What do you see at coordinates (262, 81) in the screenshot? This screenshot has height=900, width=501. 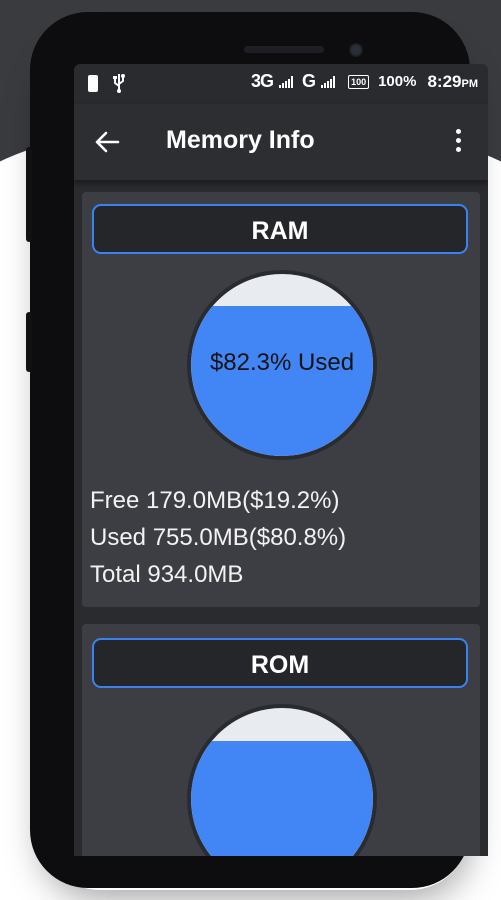 I see `network-3g-label: 3G` at bounding box center [262, 81].